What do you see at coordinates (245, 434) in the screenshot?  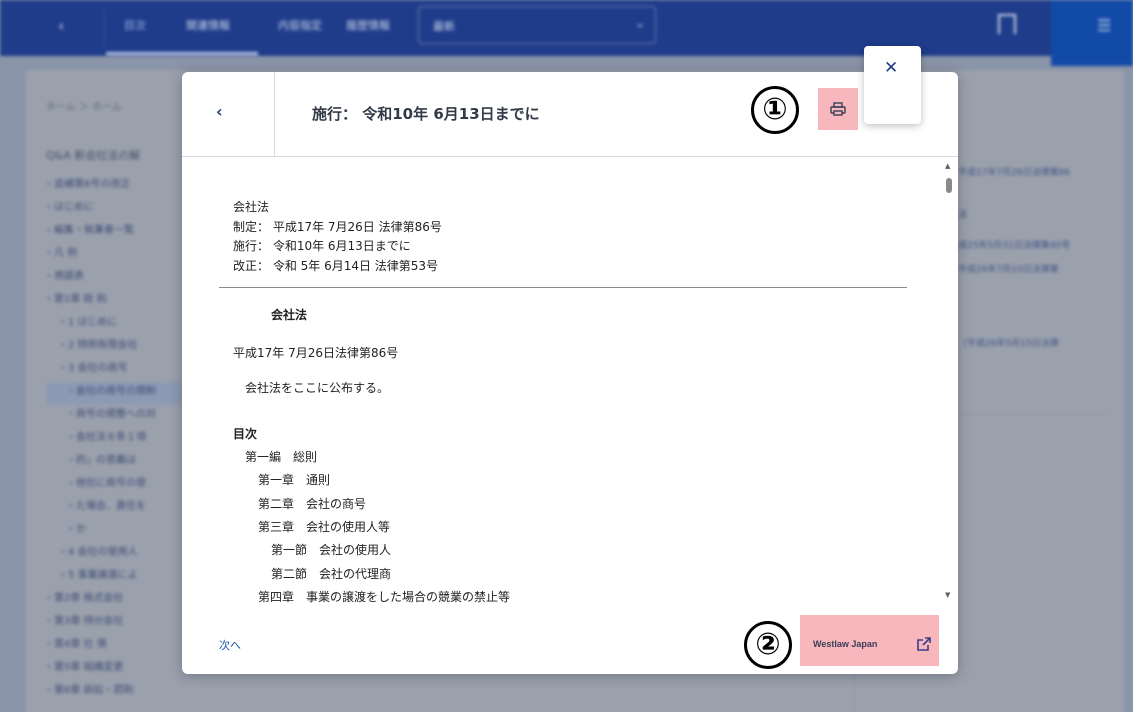 I see `toc-heading: 目次` at bounding box center [245, 434].